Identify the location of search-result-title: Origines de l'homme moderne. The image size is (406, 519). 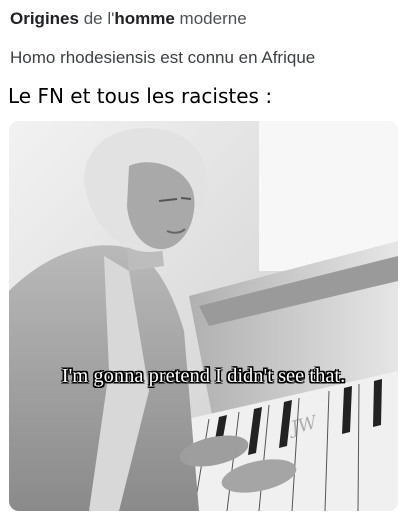
(128, 19).